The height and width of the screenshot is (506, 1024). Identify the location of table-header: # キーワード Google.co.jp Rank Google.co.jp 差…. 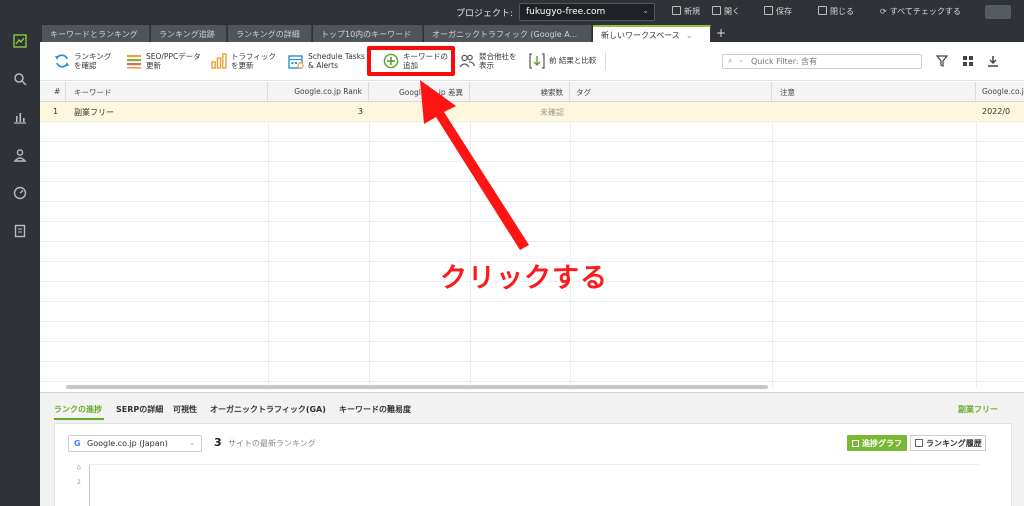
(532, 92).